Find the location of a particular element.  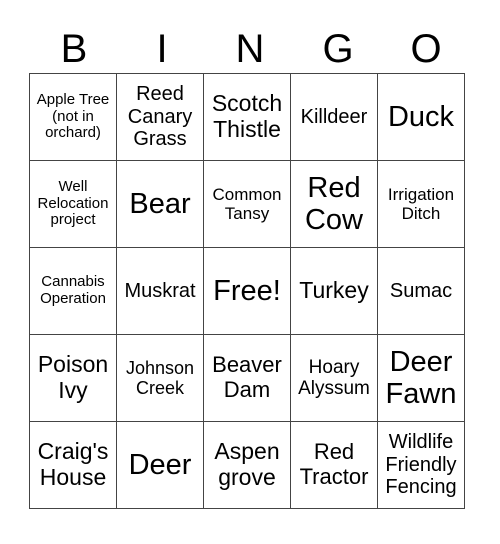

bingo-cell: Beaver Dam is located at coordinates (247, 378).